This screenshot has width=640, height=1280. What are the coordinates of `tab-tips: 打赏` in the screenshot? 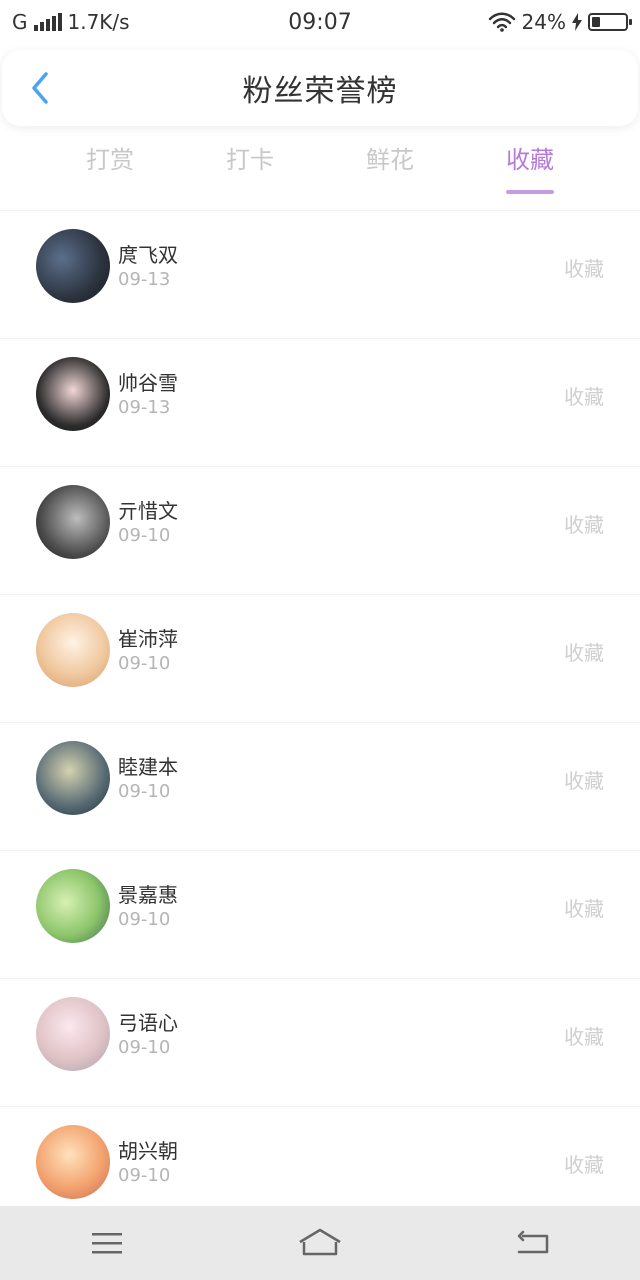 It's located at (110, 166).